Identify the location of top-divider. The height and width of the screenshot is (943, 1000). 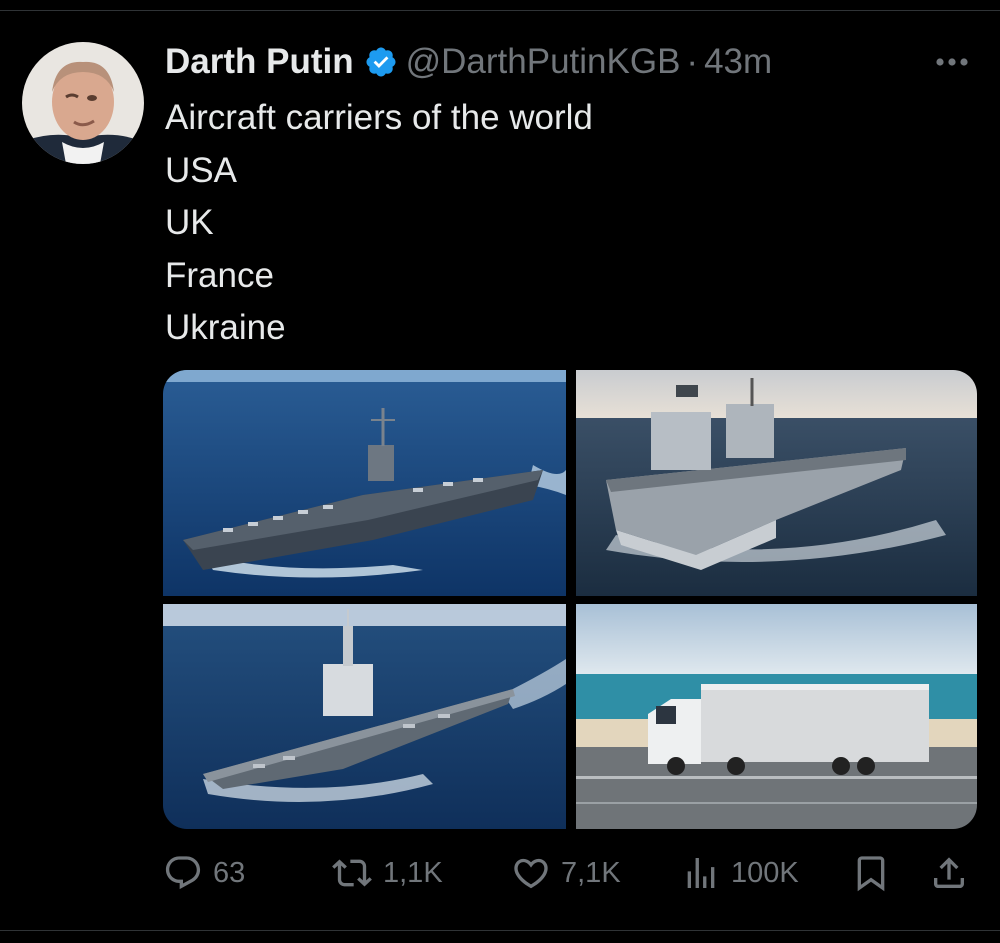
(500, 10).